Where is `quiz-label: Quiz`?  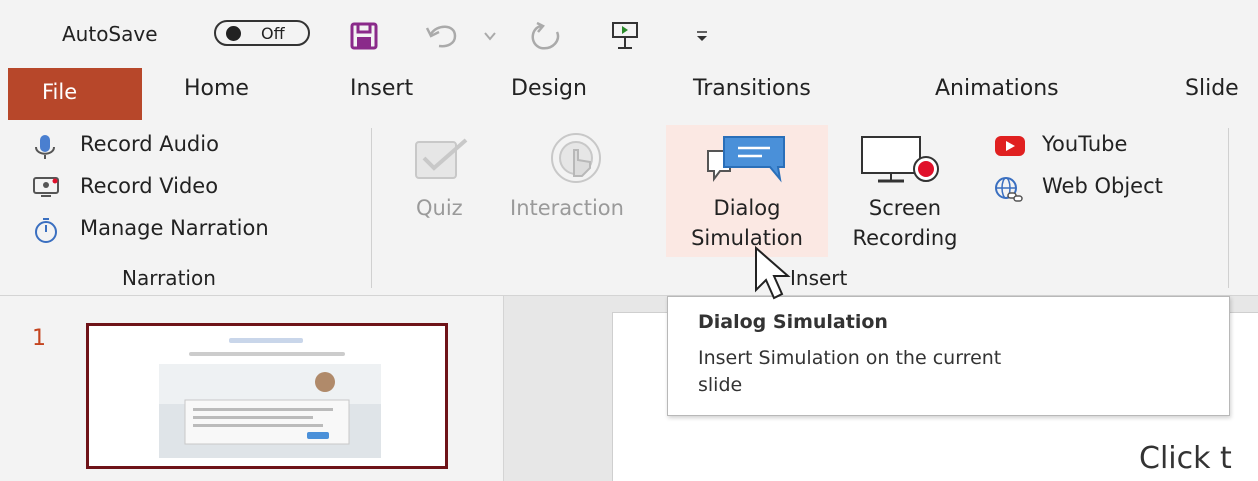
quiz-label: Quiz is located at coordinates (439, 208).